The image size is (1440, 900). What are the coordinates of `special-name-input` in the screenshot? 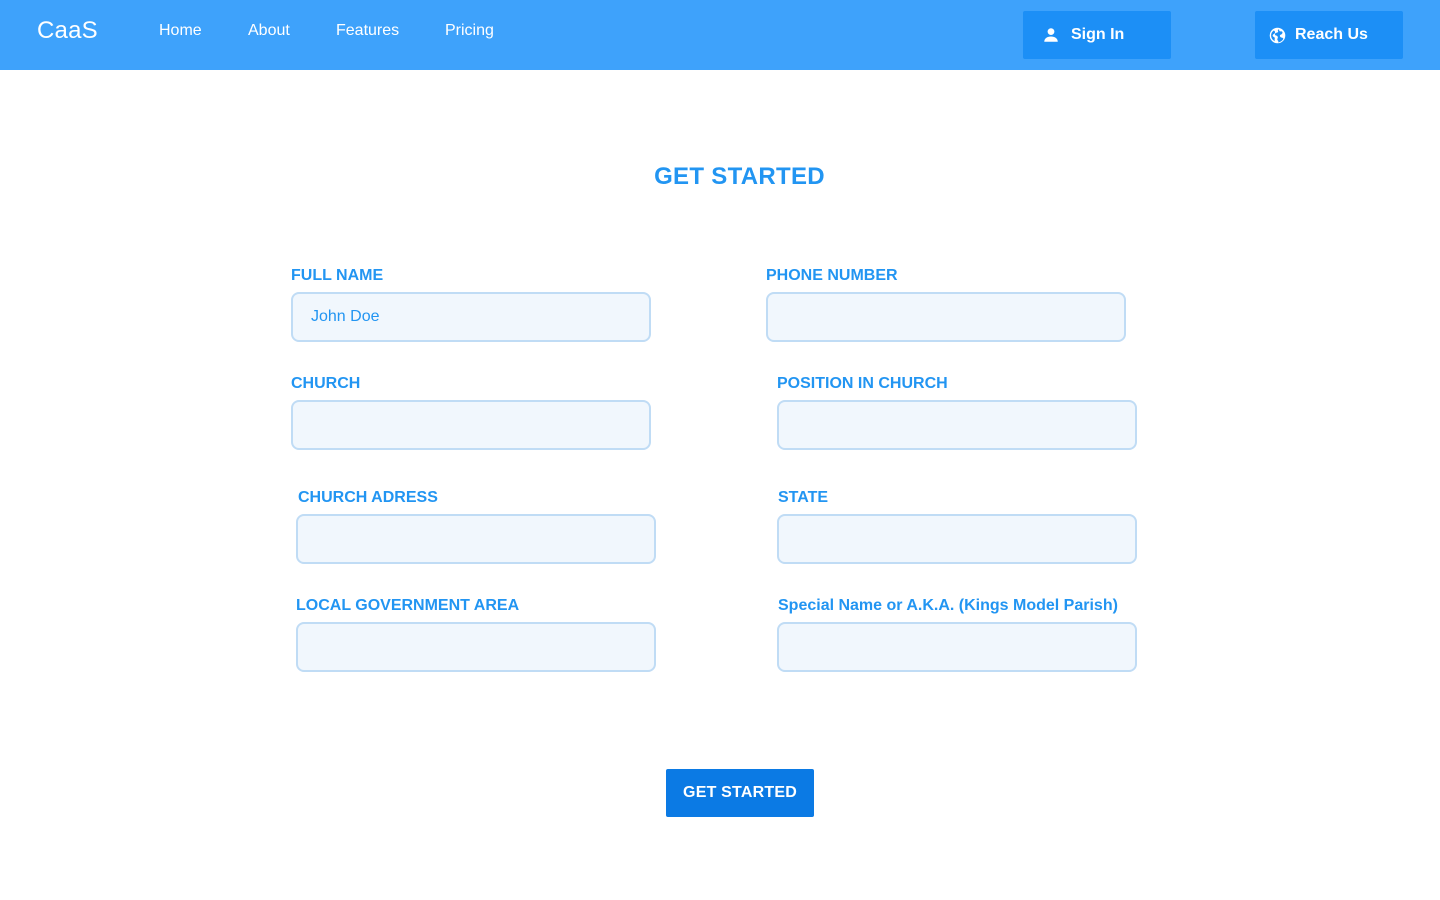 It's located at (957, 647).